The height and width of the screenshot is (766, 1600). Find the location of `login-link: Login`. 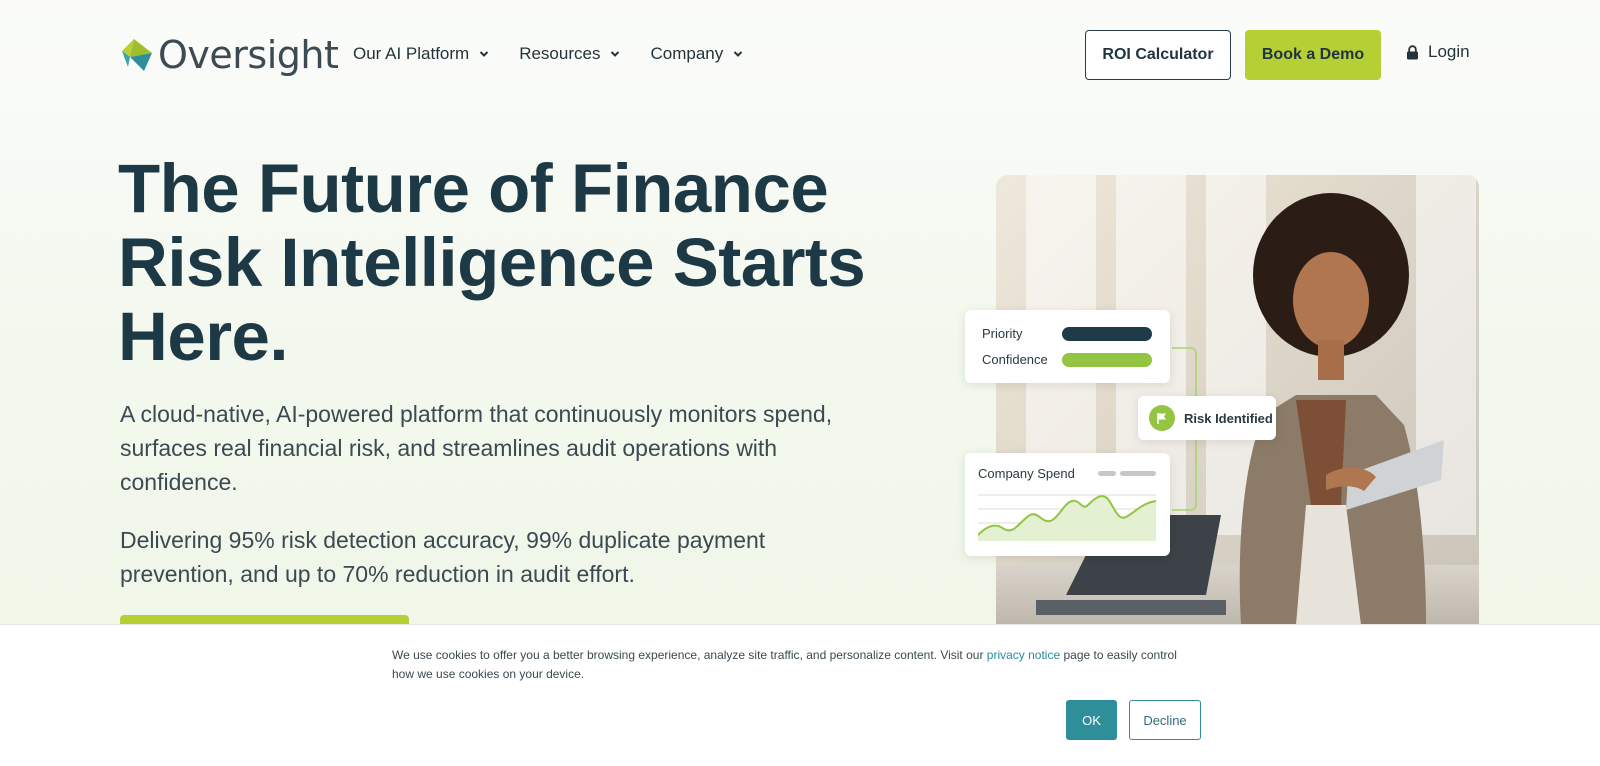

login-link: Login is located at coordinates (1438, 52).